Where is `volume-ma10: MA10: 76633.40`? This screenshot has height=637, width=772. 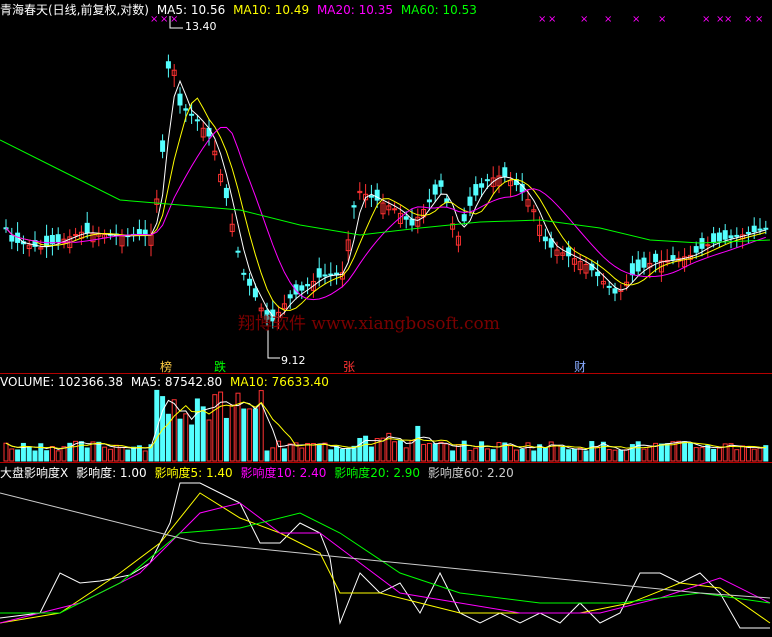
volume-ma10: MA10: 76633.40 is located at coordinates (279, 382).